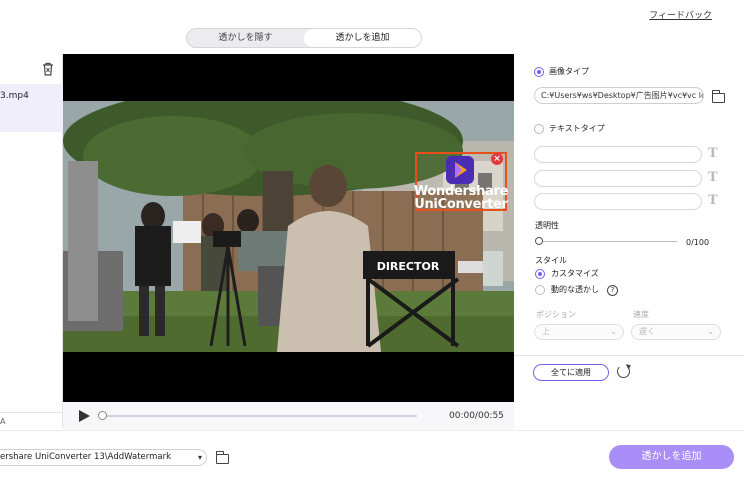 Image resolution: width=744 pixels, height=477 pixels. Describe the element at coordinates (647, 331) in the screenshot. I see `speed-select-value: 遅く` at that location.